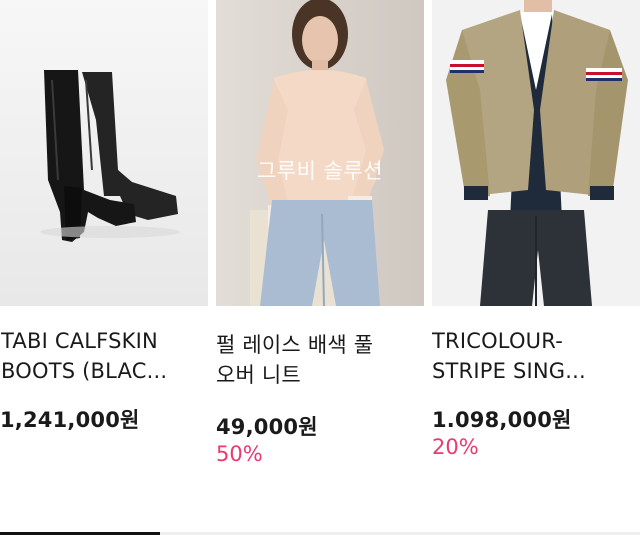  I want to click on brand-overlay-text: 그루비 솔루션, so click(320, 171).